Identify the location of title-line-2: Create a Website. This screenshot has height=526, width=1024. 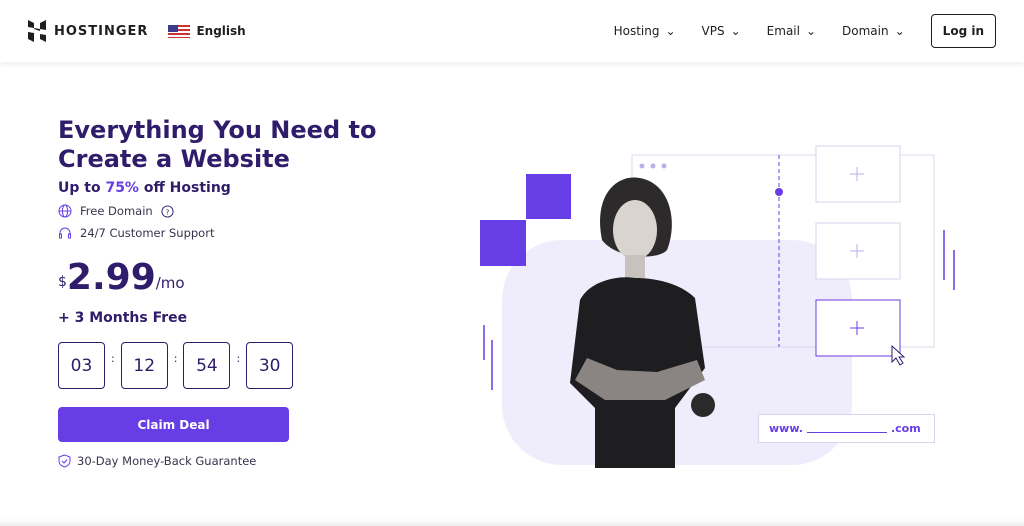
(174, 159).